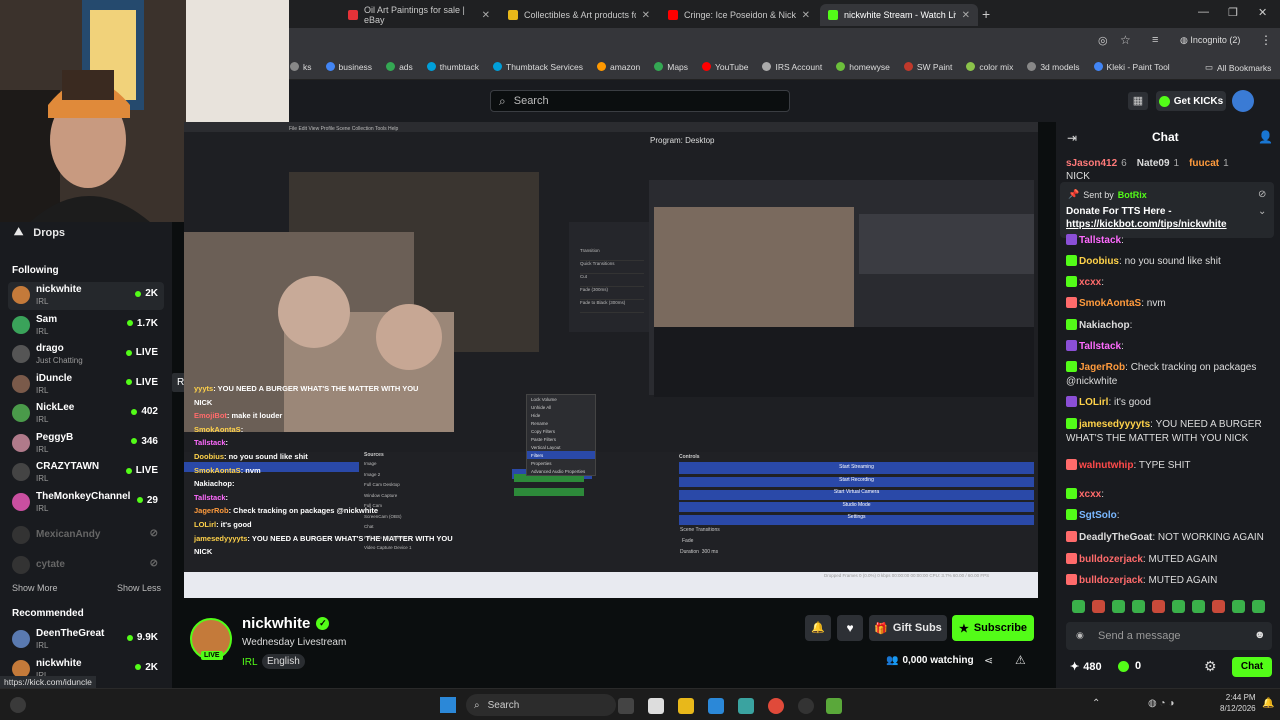 The width and height of the screenshot is (1280, 720). I want to click on collapse-chat-icon: ⇥, so click(1072, 138).